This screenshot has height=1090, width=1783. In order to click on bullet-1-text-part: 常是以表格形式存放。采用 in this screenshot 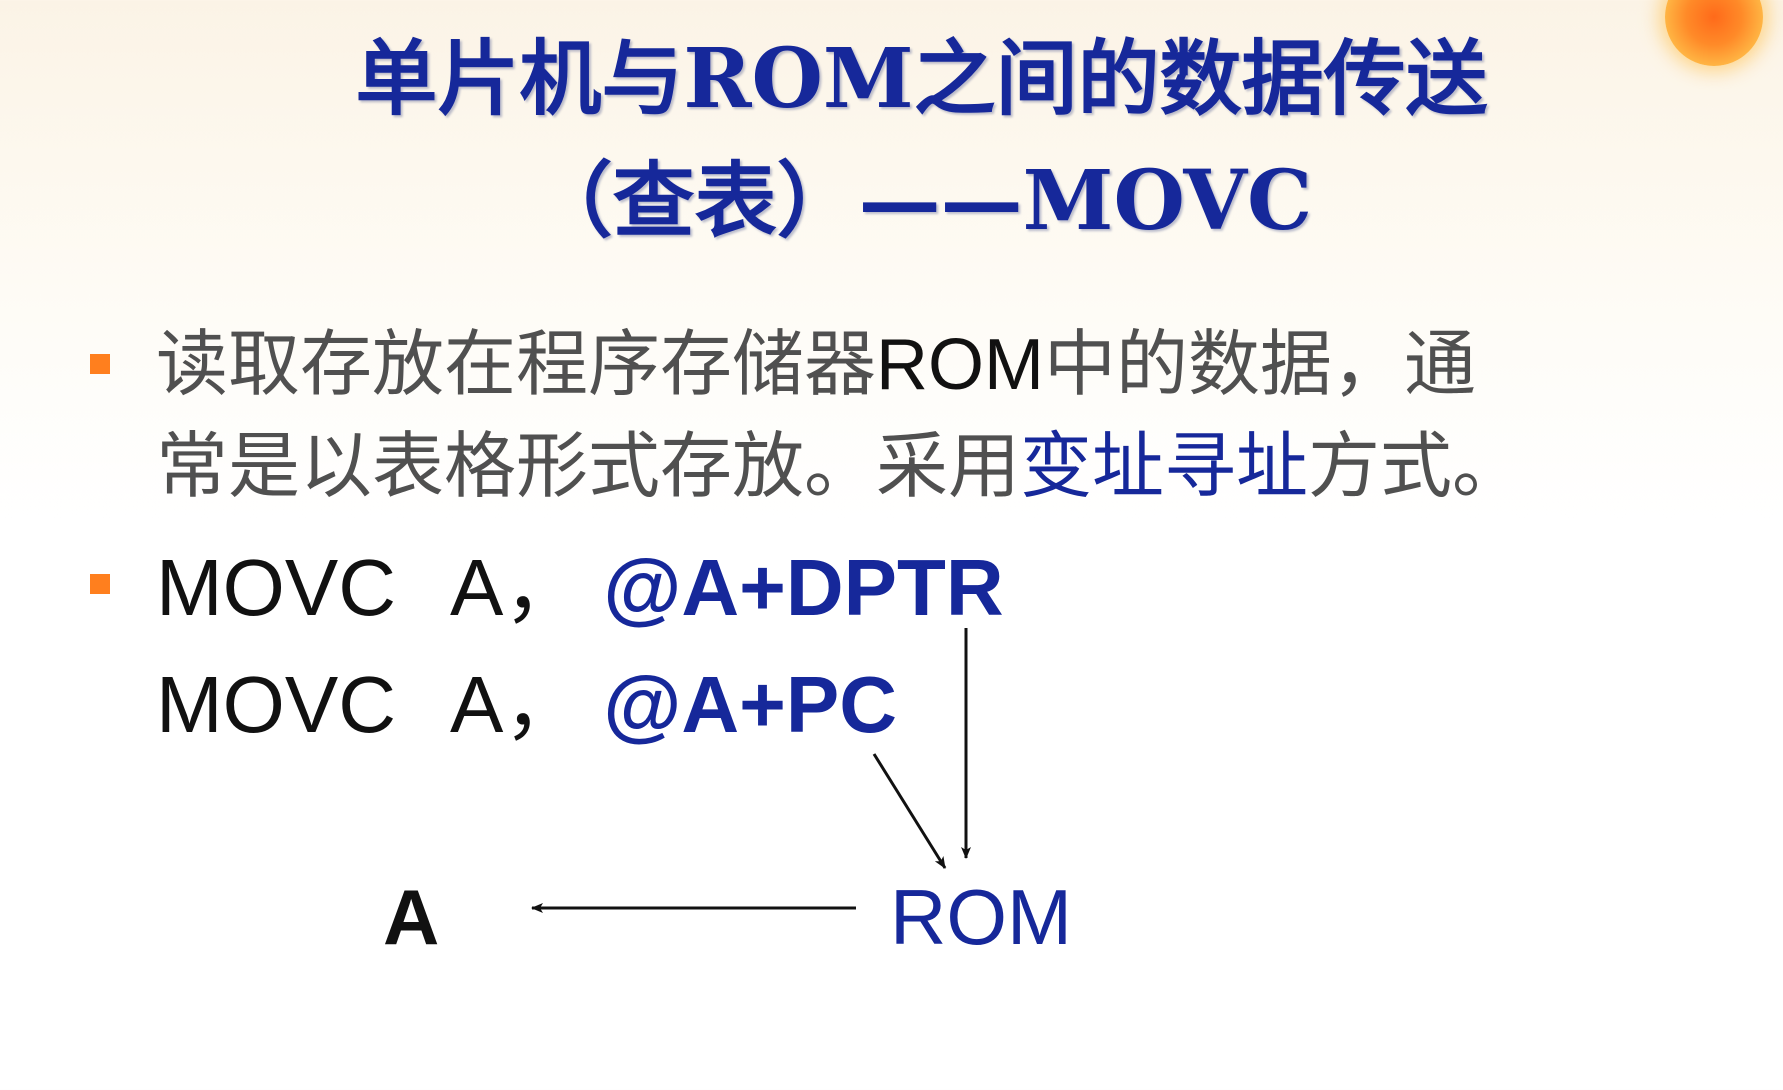, I will do `click(588, 466)`.